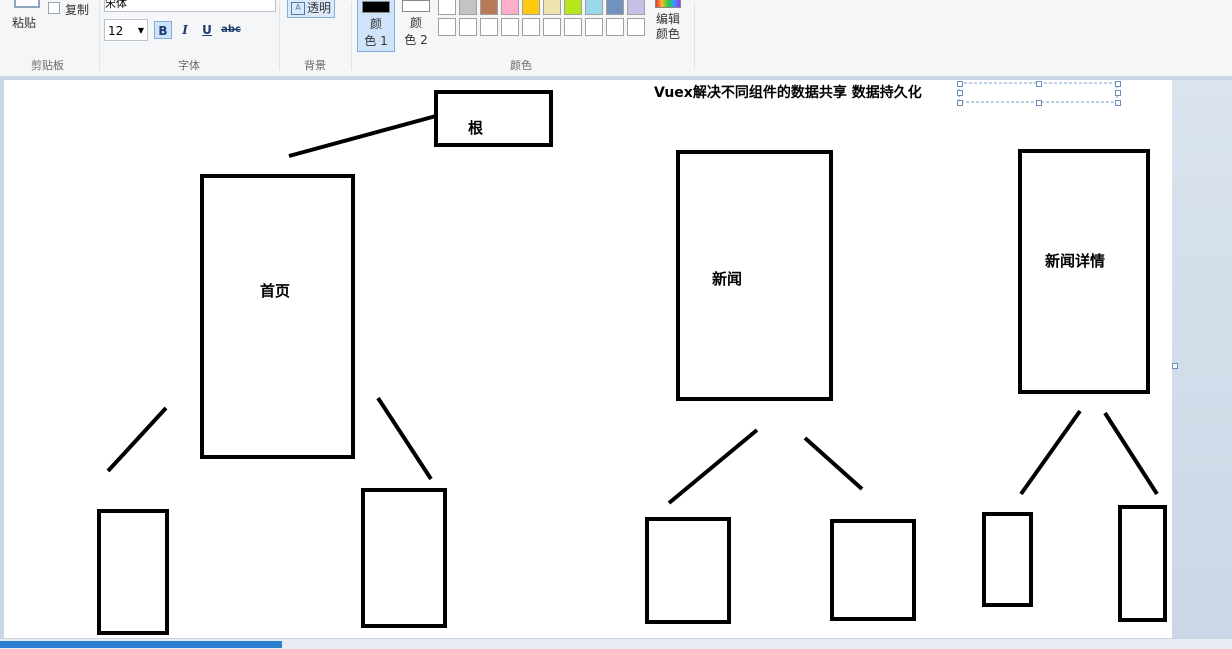  I want to click on home-label: 首页, so click(275, 291).